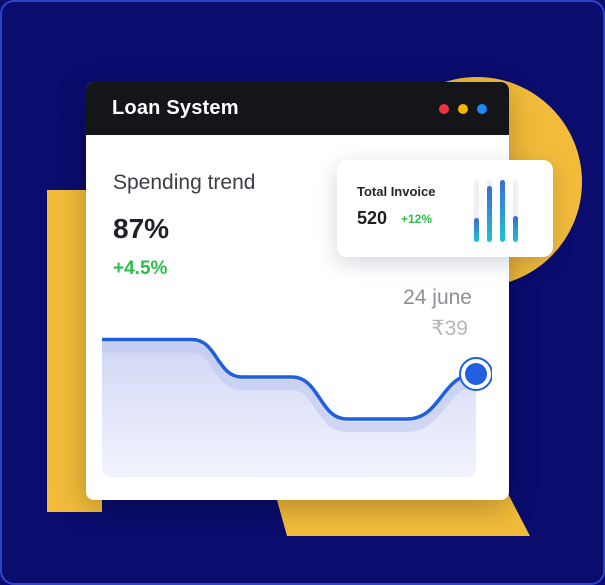 Image resolution: width=605 pixels, height=585 pixels. Describe the element at coordinates (417, 219) in the screenshot. I see `invoice-change: +12%` at that location.